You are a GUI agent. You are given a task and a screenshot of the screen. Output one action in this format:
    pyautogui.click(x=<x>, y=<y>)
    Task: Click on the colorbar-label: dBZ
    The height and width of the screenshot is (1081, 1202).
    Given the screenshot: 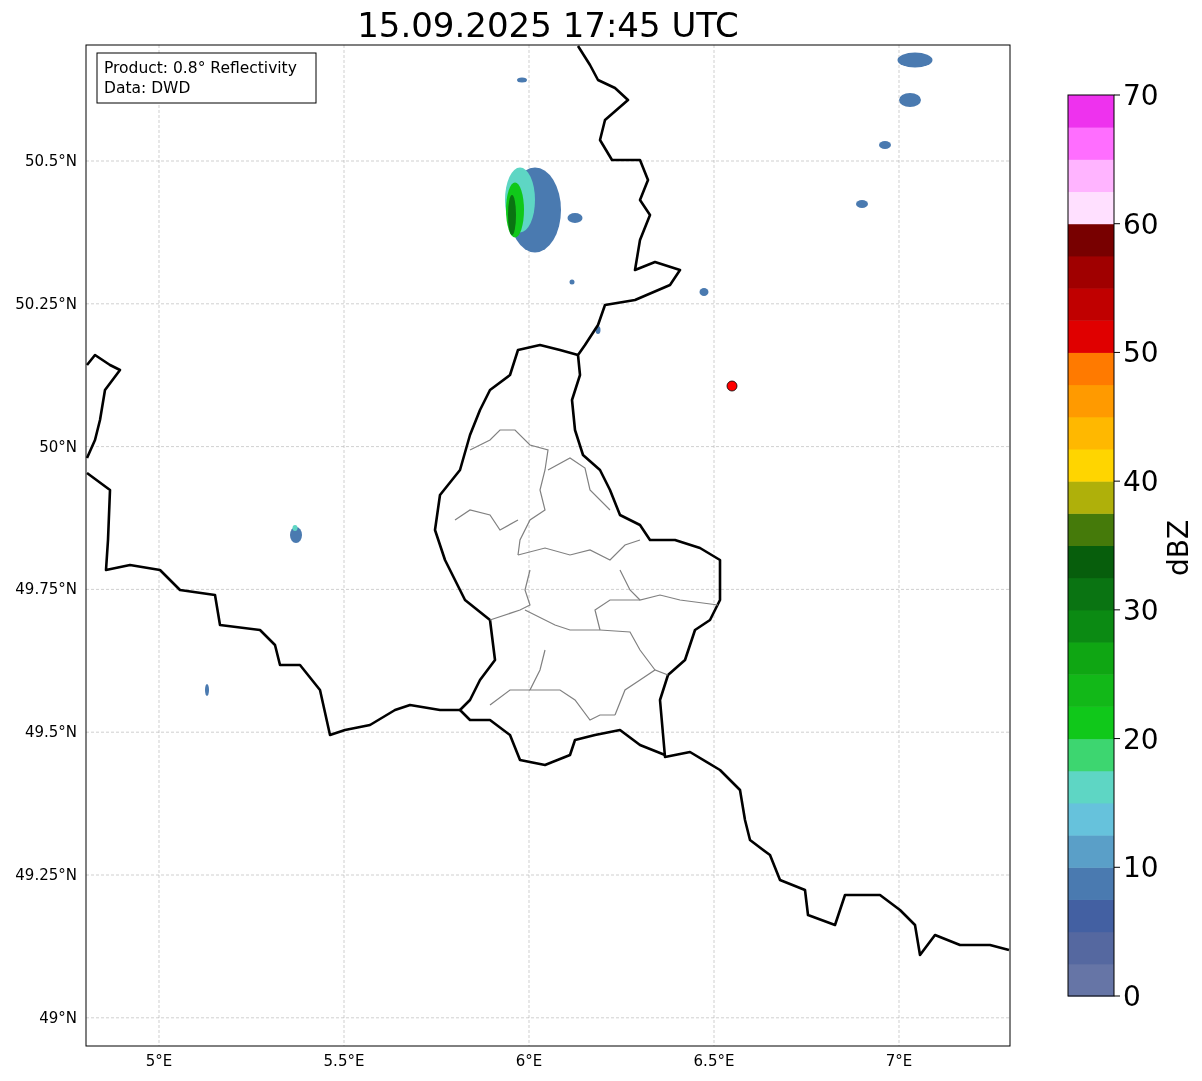 What is the action you would take?
    pyautogui.click(x=1178, y=548)
    